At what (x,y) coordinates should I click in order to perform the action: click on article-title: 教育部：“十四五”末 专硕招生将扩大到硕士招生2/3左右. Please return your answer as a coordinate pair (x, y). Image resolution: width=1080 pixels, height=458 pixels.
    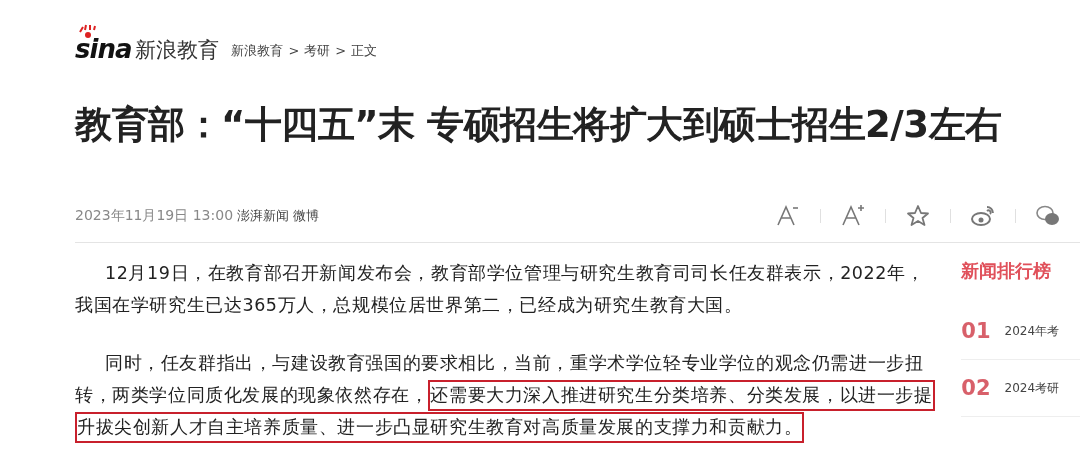
    Looking at the image, I should click on (539, 125).